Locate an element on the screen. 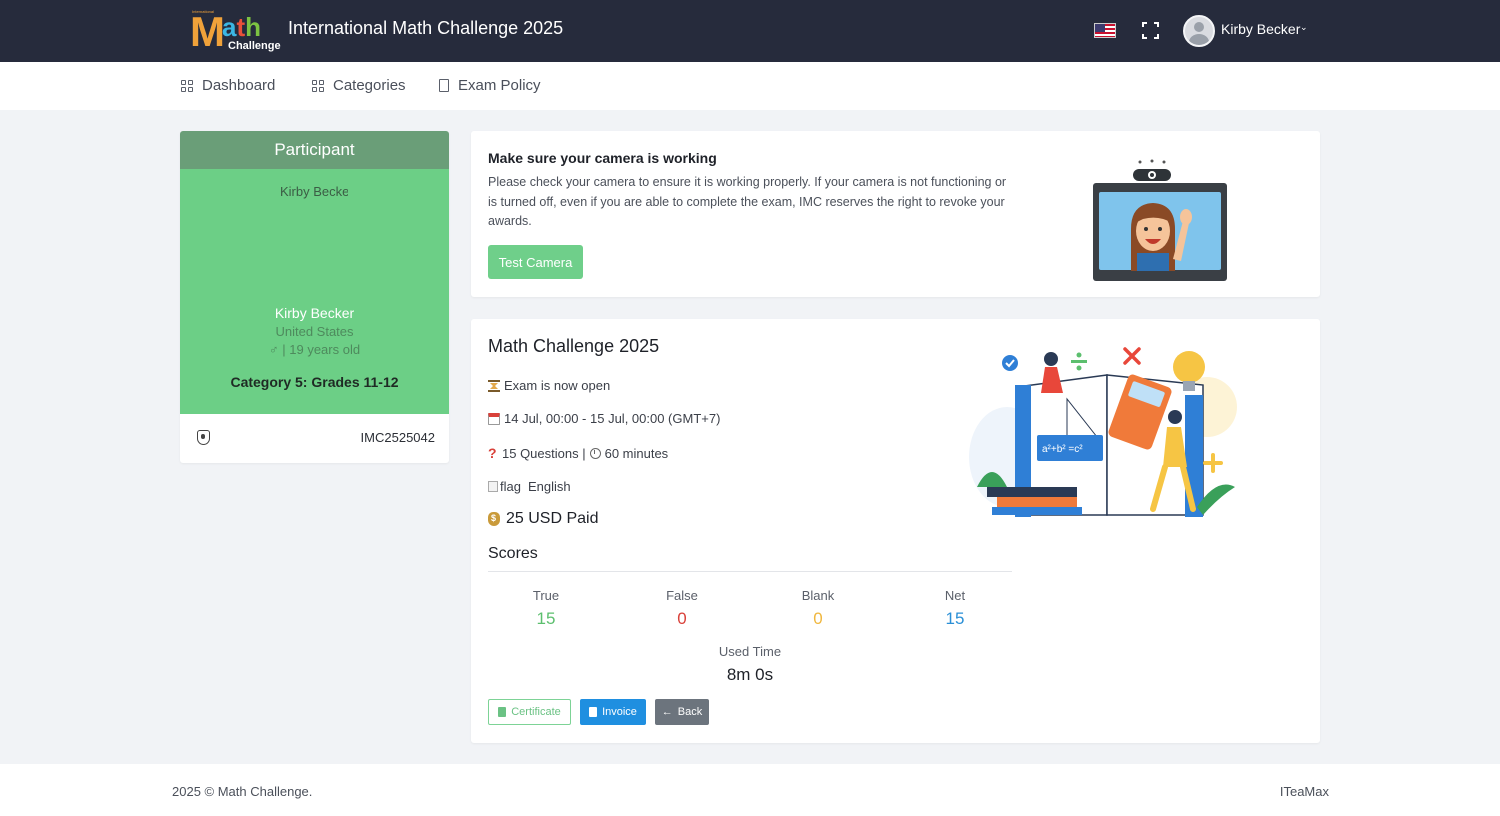  certificate-button: Certificate is located at coordinates (529, 712).